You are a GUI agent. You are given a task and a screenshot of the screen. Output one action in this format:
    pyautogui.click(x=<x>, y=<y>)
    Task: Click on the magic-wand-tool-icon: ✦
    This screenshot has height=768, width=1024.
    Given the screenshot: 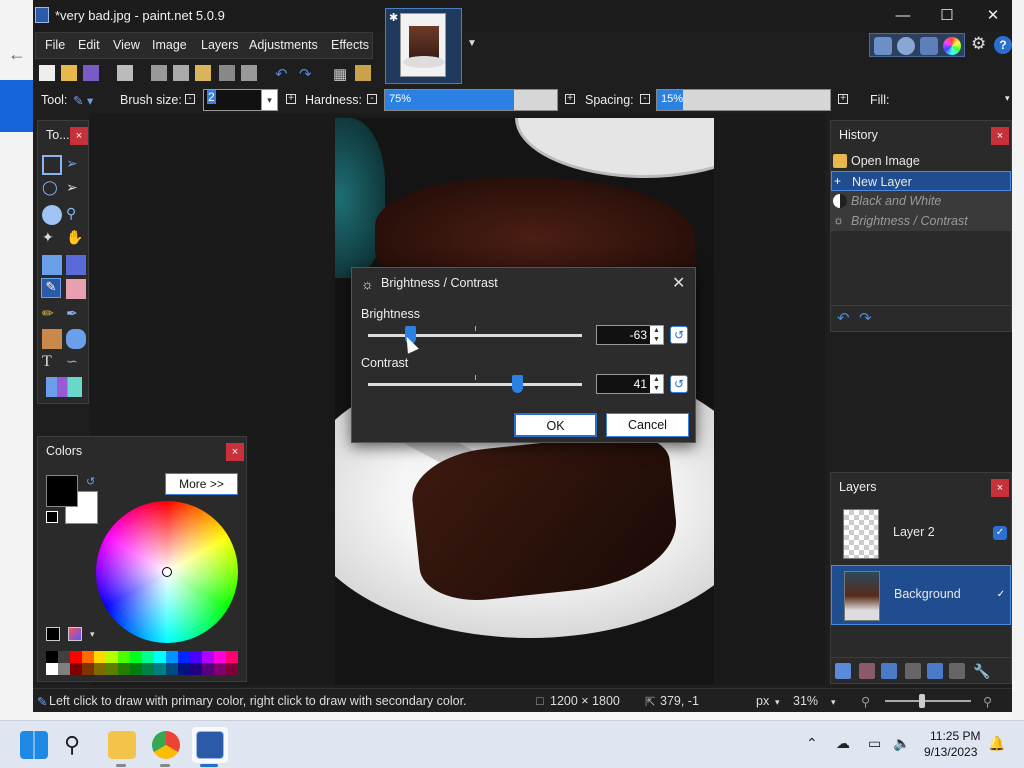 What is the action you would take?
    pyautogui.click(x=52, y=239)
    